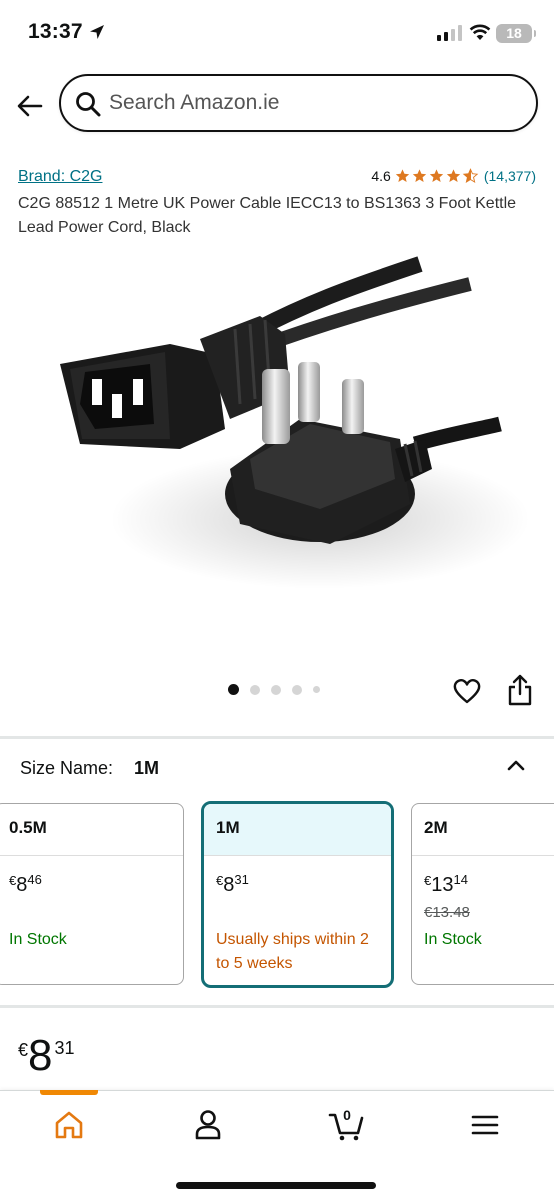  Describe the element at coordinates (60, 177) in the screenshot. I see `brand-link: Brand: C2G` at that location.